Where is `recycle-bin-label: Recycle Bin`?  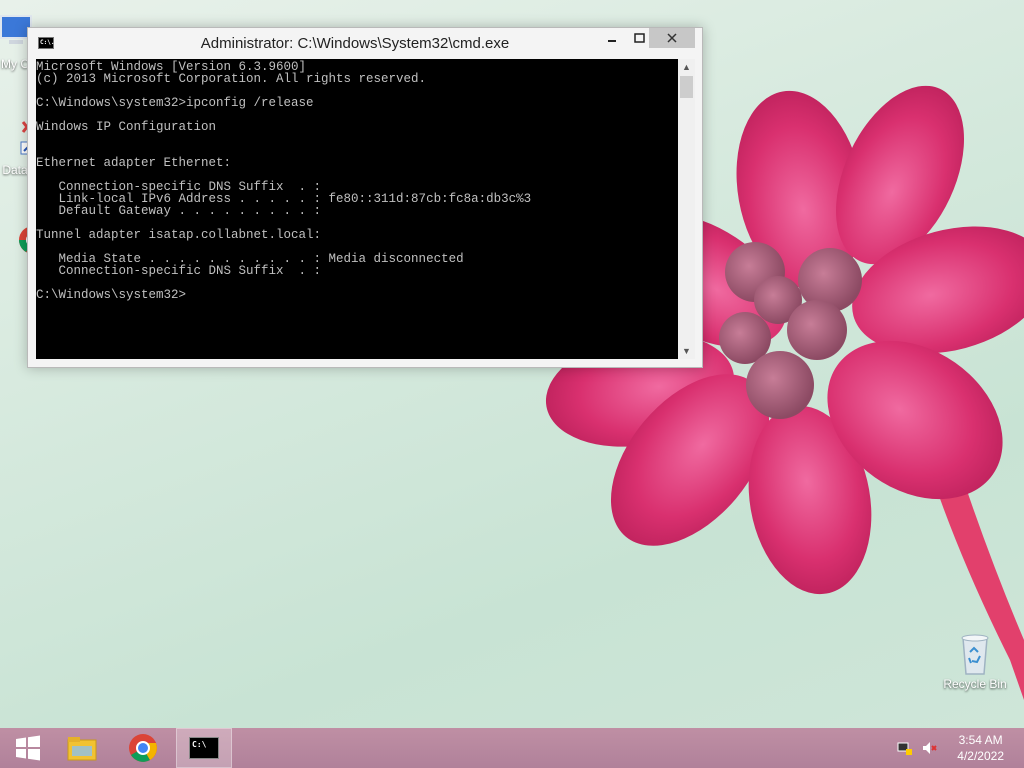
recycle-bin-label: Recycle Bin is located at coordinates (975, 684).